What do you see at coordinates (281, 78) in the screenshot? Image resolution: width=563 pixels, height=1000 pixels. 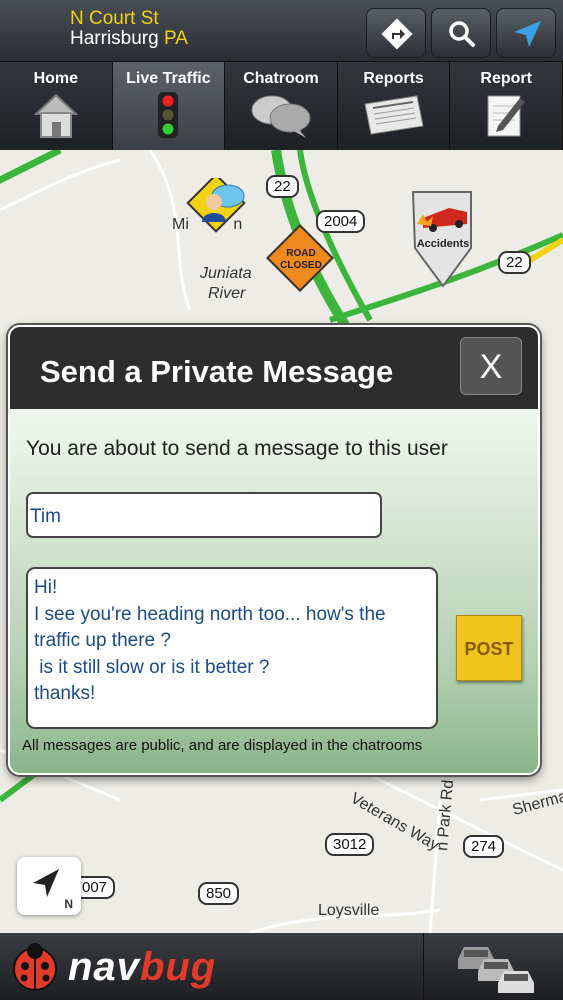 I see `tab-label: Chatroom` at bounding box center [281, 78].